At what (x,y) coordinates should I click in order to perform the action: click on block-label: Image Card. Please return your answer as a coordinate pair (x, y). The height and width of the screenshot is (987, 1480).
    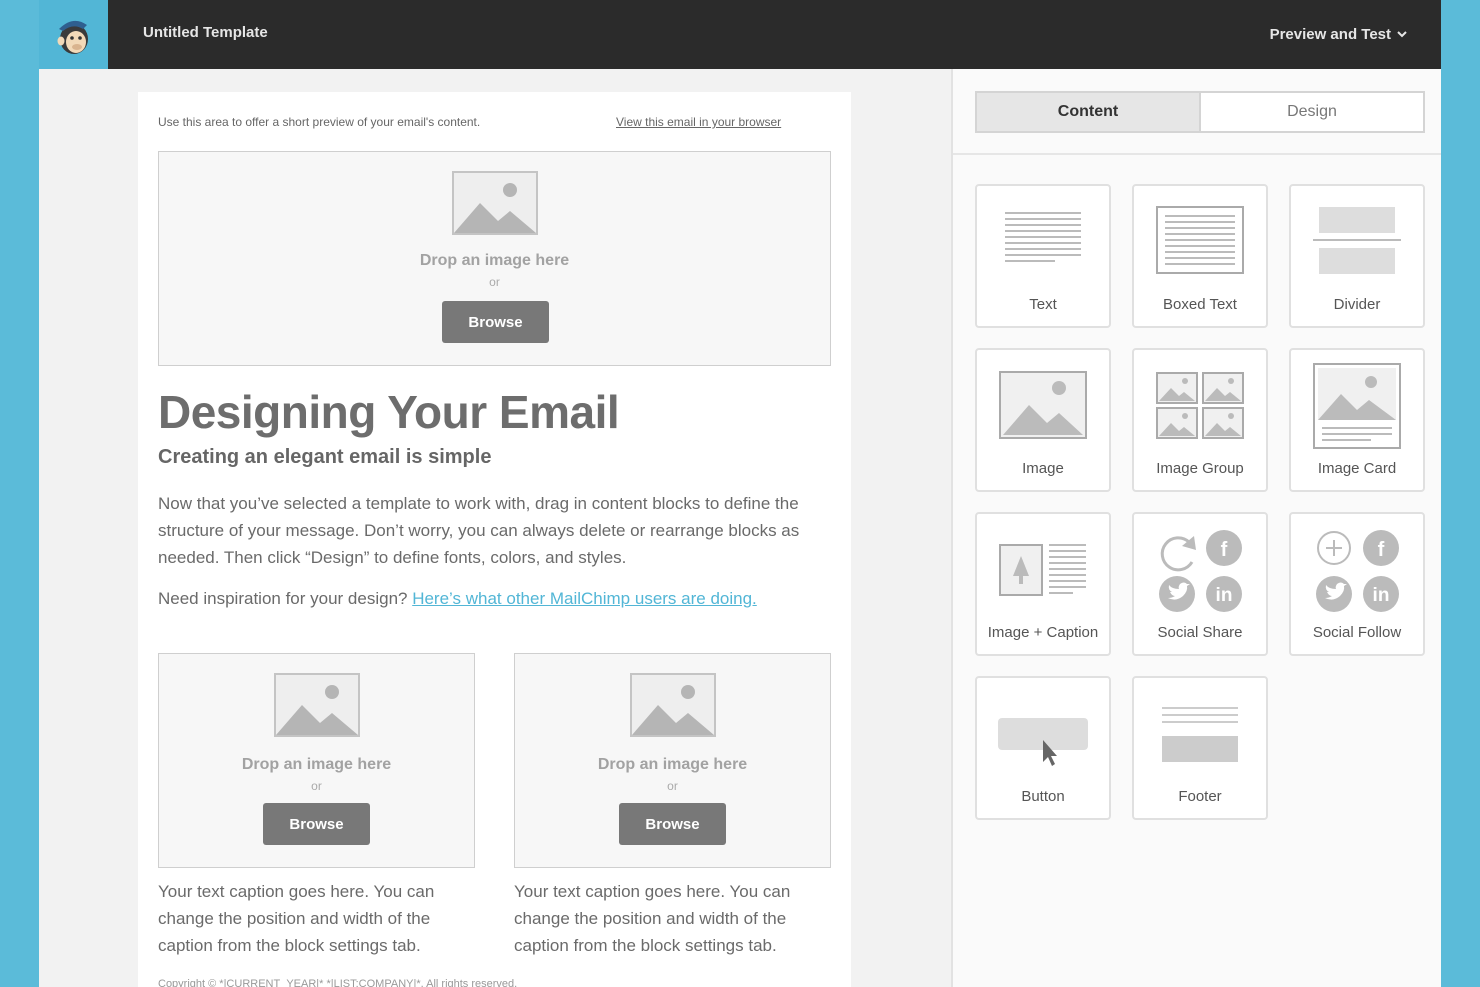
    Looking at the image, I should click on (1357, 468).